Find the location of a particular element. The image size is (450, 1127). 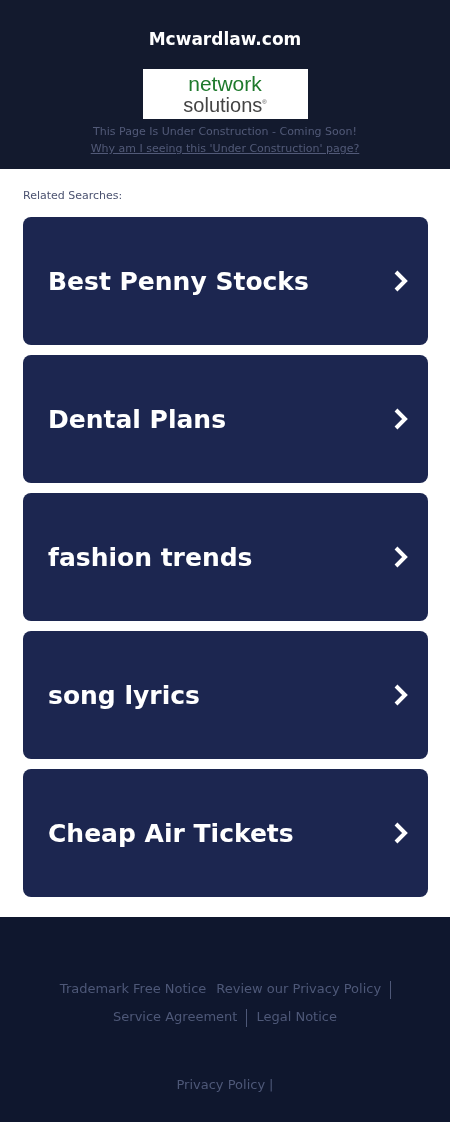

related-heading: Related Searches: is located at coordinates (73, 195).